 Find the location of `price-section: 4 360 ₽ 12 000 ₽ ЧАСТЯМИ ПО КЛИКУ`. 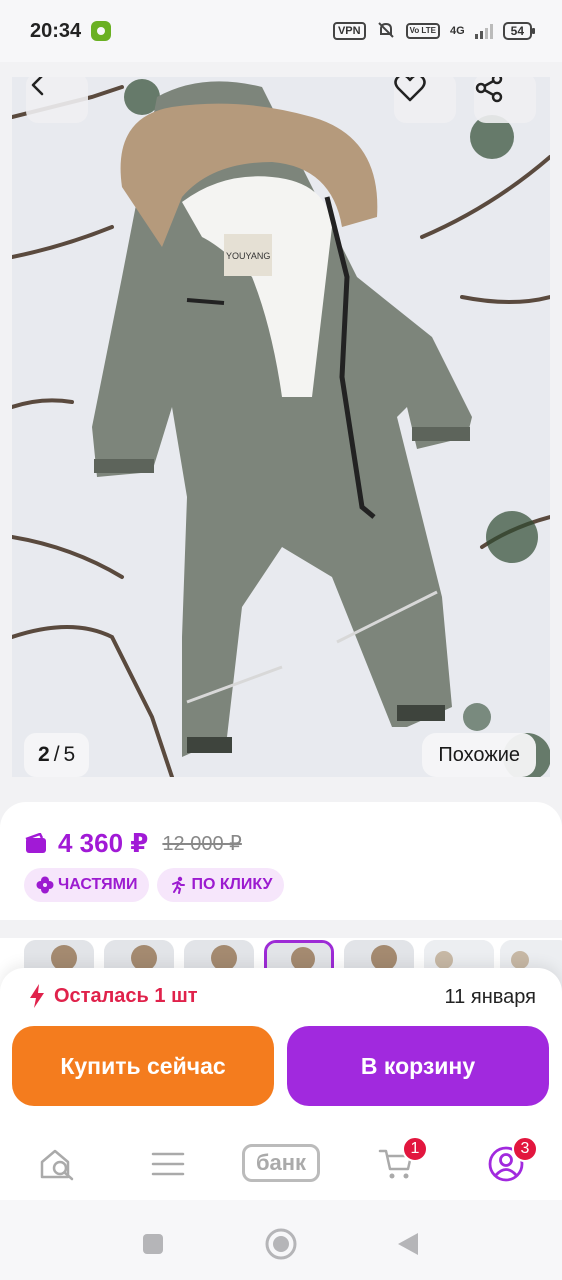

price-section: 4 360 ₽ 12 000 ₽ ЧАСТЯМИ ПО КЛИКУ is located at coordinates (281, 861).